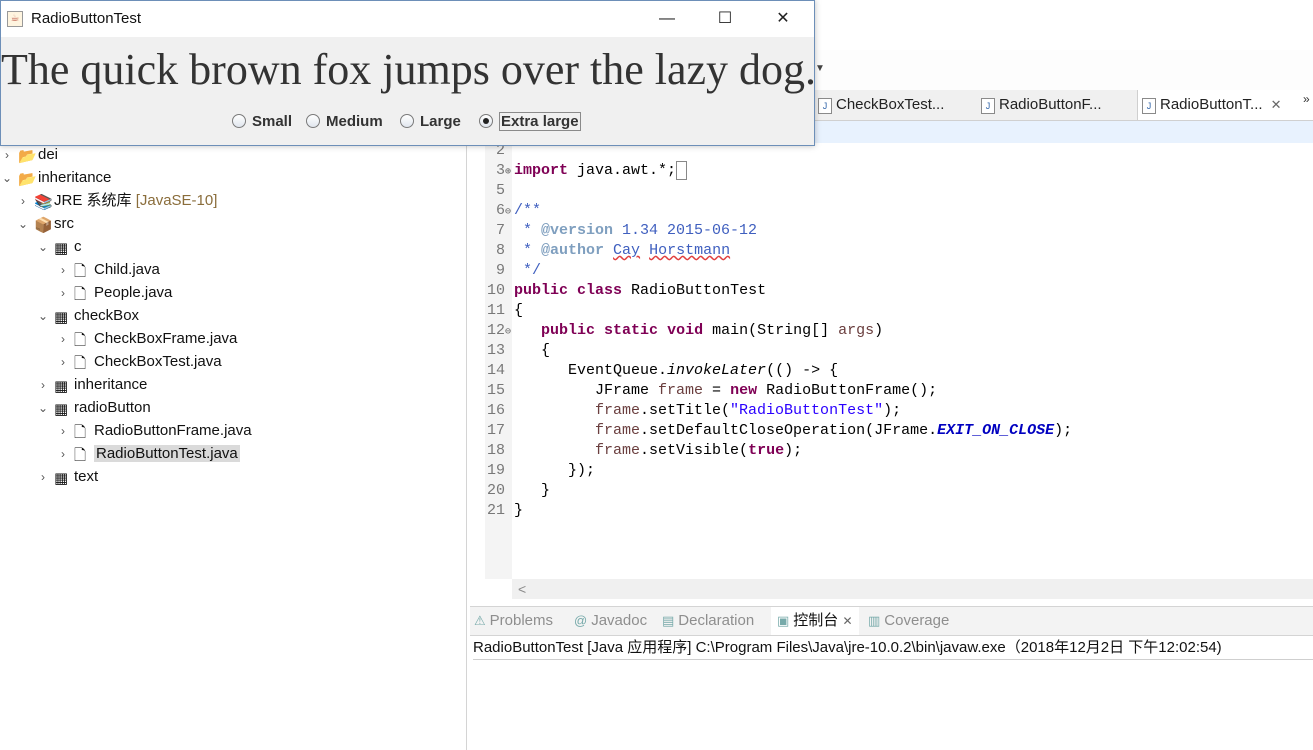 Image resolution: width=1313 pixels, height=750 pixels. I want to click on tree-item-src: ⌄ 📦src, so click(45, 224).